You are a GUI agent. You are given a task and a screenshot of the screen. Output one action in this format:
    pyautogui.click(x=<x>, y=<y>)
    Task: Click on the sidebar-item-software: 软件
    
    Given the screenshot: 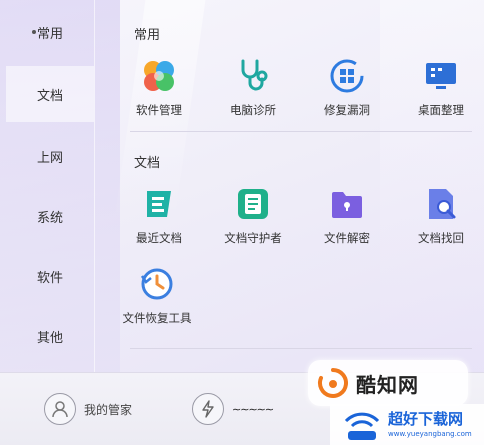 What is the action you would take?
    pyautogui.click(x=50, y=276)
    